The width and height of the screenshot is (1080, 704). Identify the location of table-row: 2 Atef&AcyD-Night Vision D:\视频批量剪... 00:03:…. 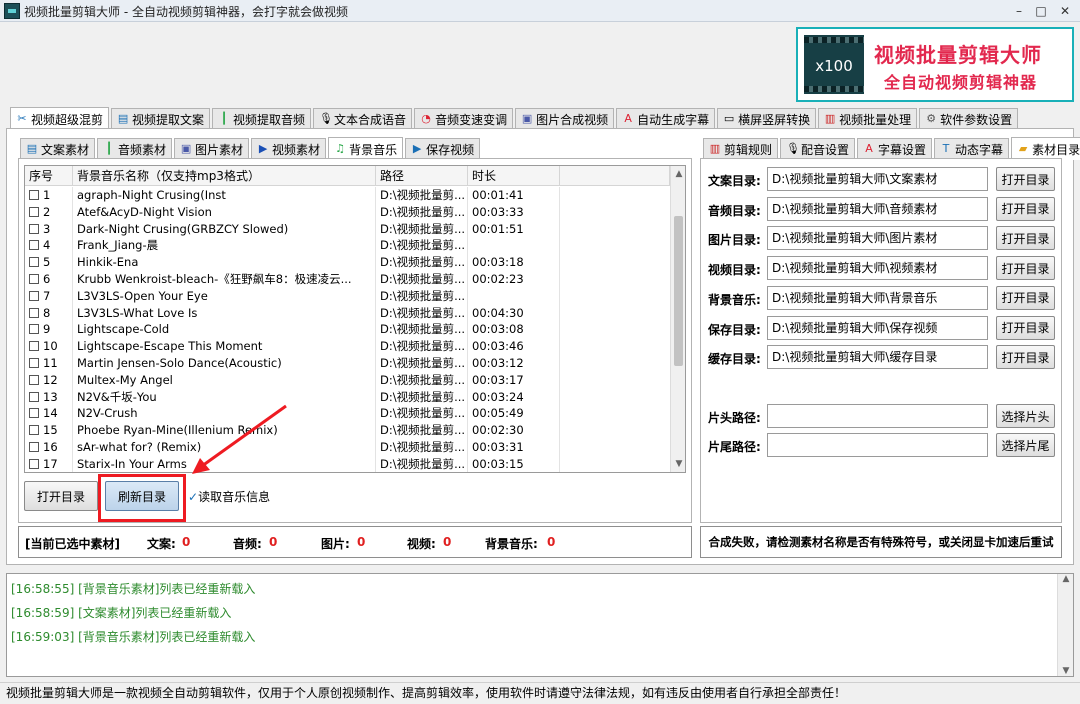
(347, 212).